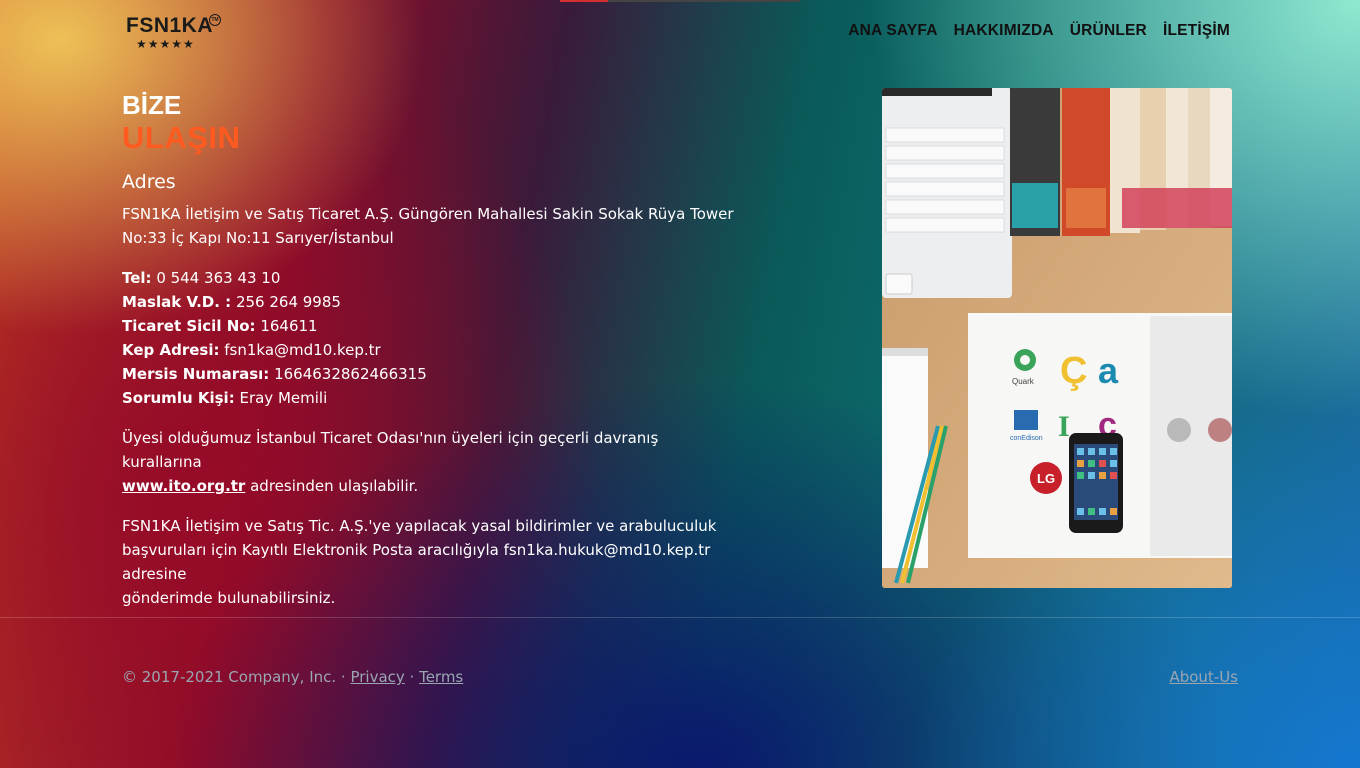 The height and width of the screenshot is (768, 1360). Describe the element at coordinates (1108, 370) in the screenshot. I see `svg-text: a` at that location.